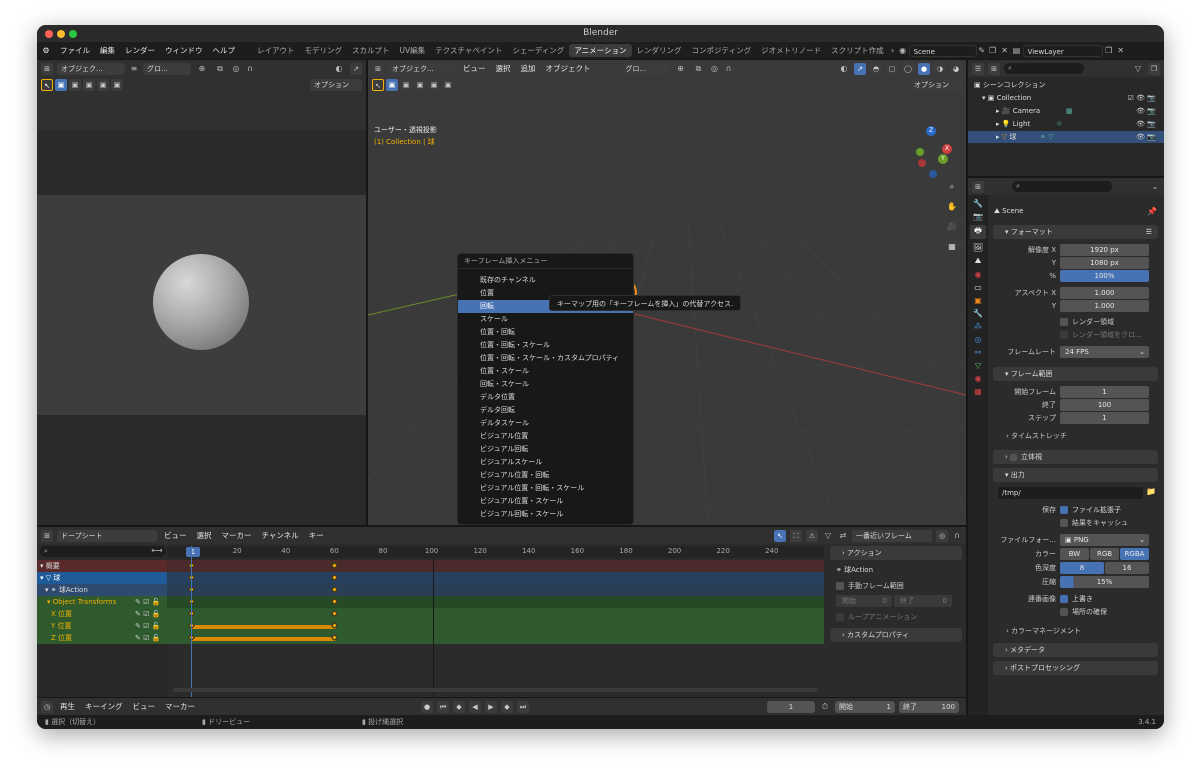  Describe the element at coordinates (443, 706) in the screenshot. I see `jump-start-icon: ⏮` at that location.